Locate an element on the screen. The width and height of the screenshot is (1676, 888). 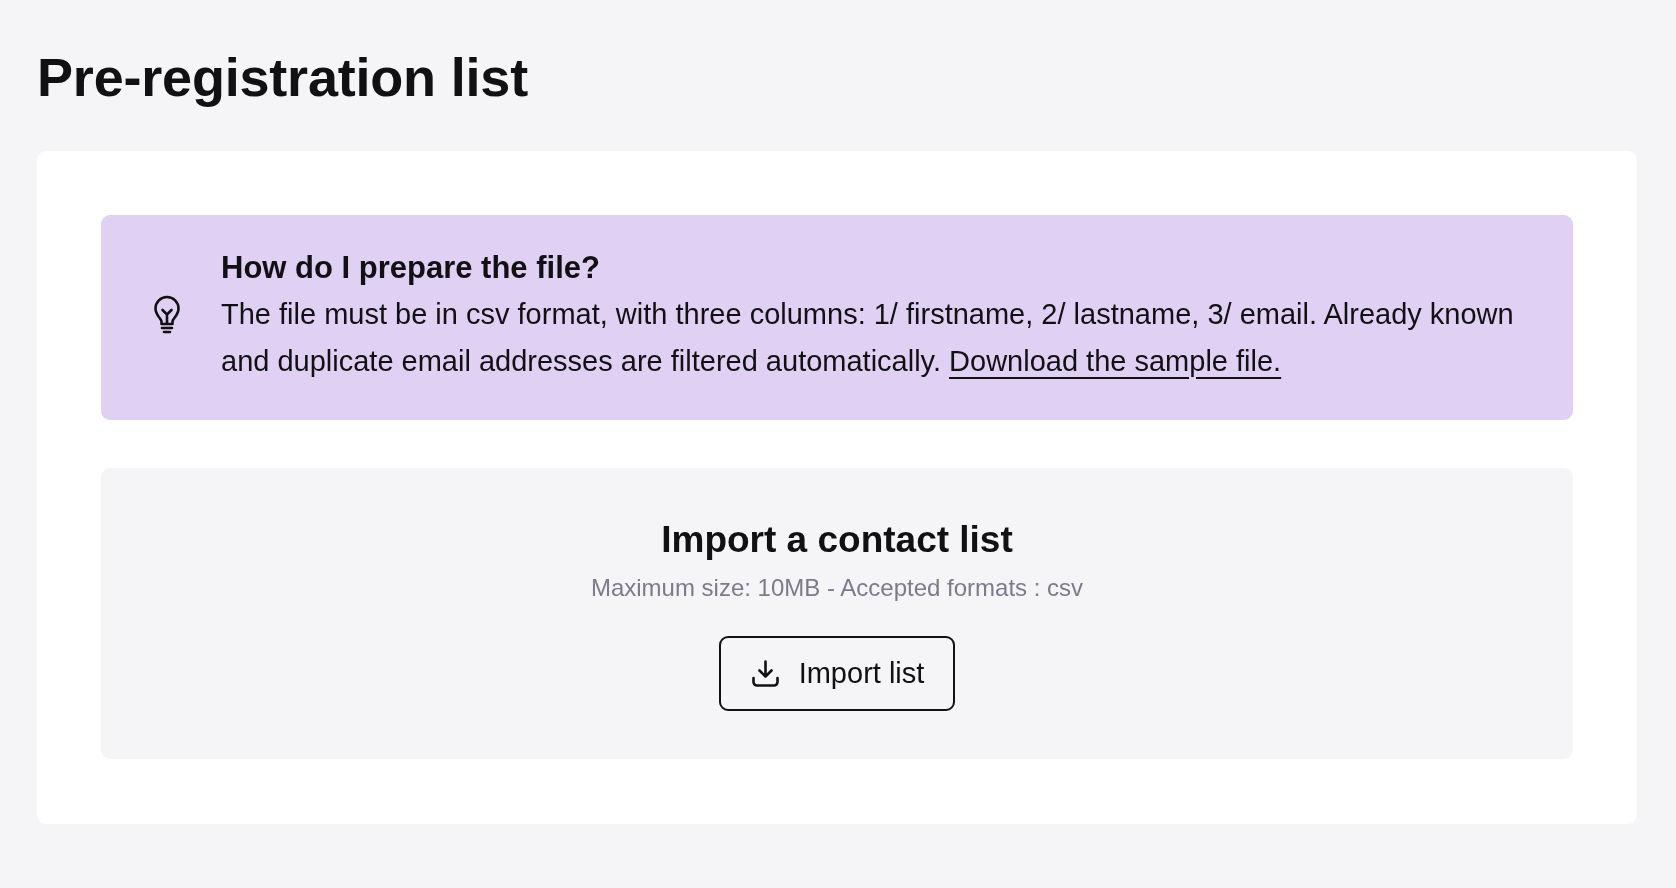
page-title: Pre-registration list is located at coordinates (283, 77).